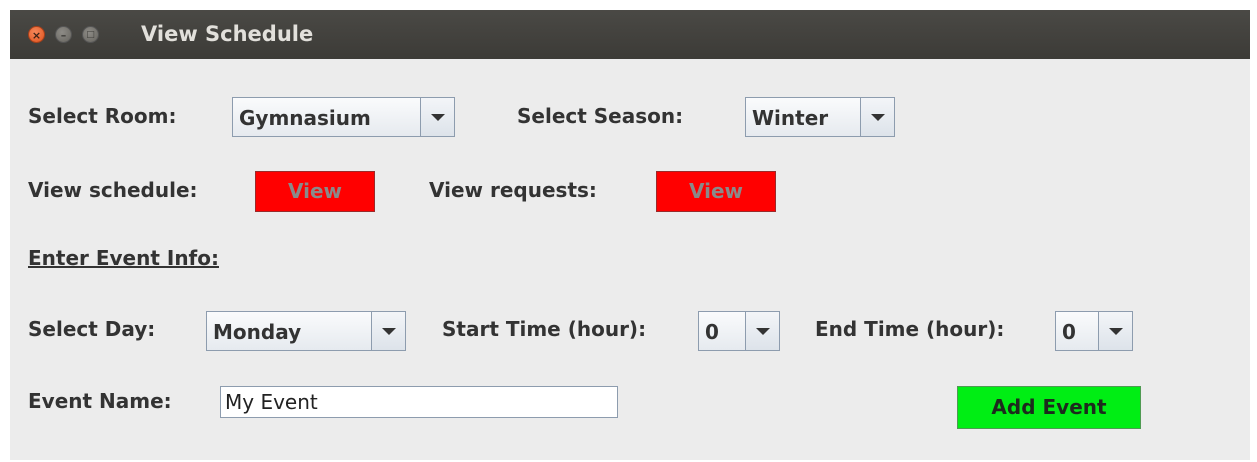 Image resolution: width=1257 pixels, height=462 pixels. Describe the element at coordinates (1049, 407) in the screenshot. I see `add-event-button: Add Event` at that location.